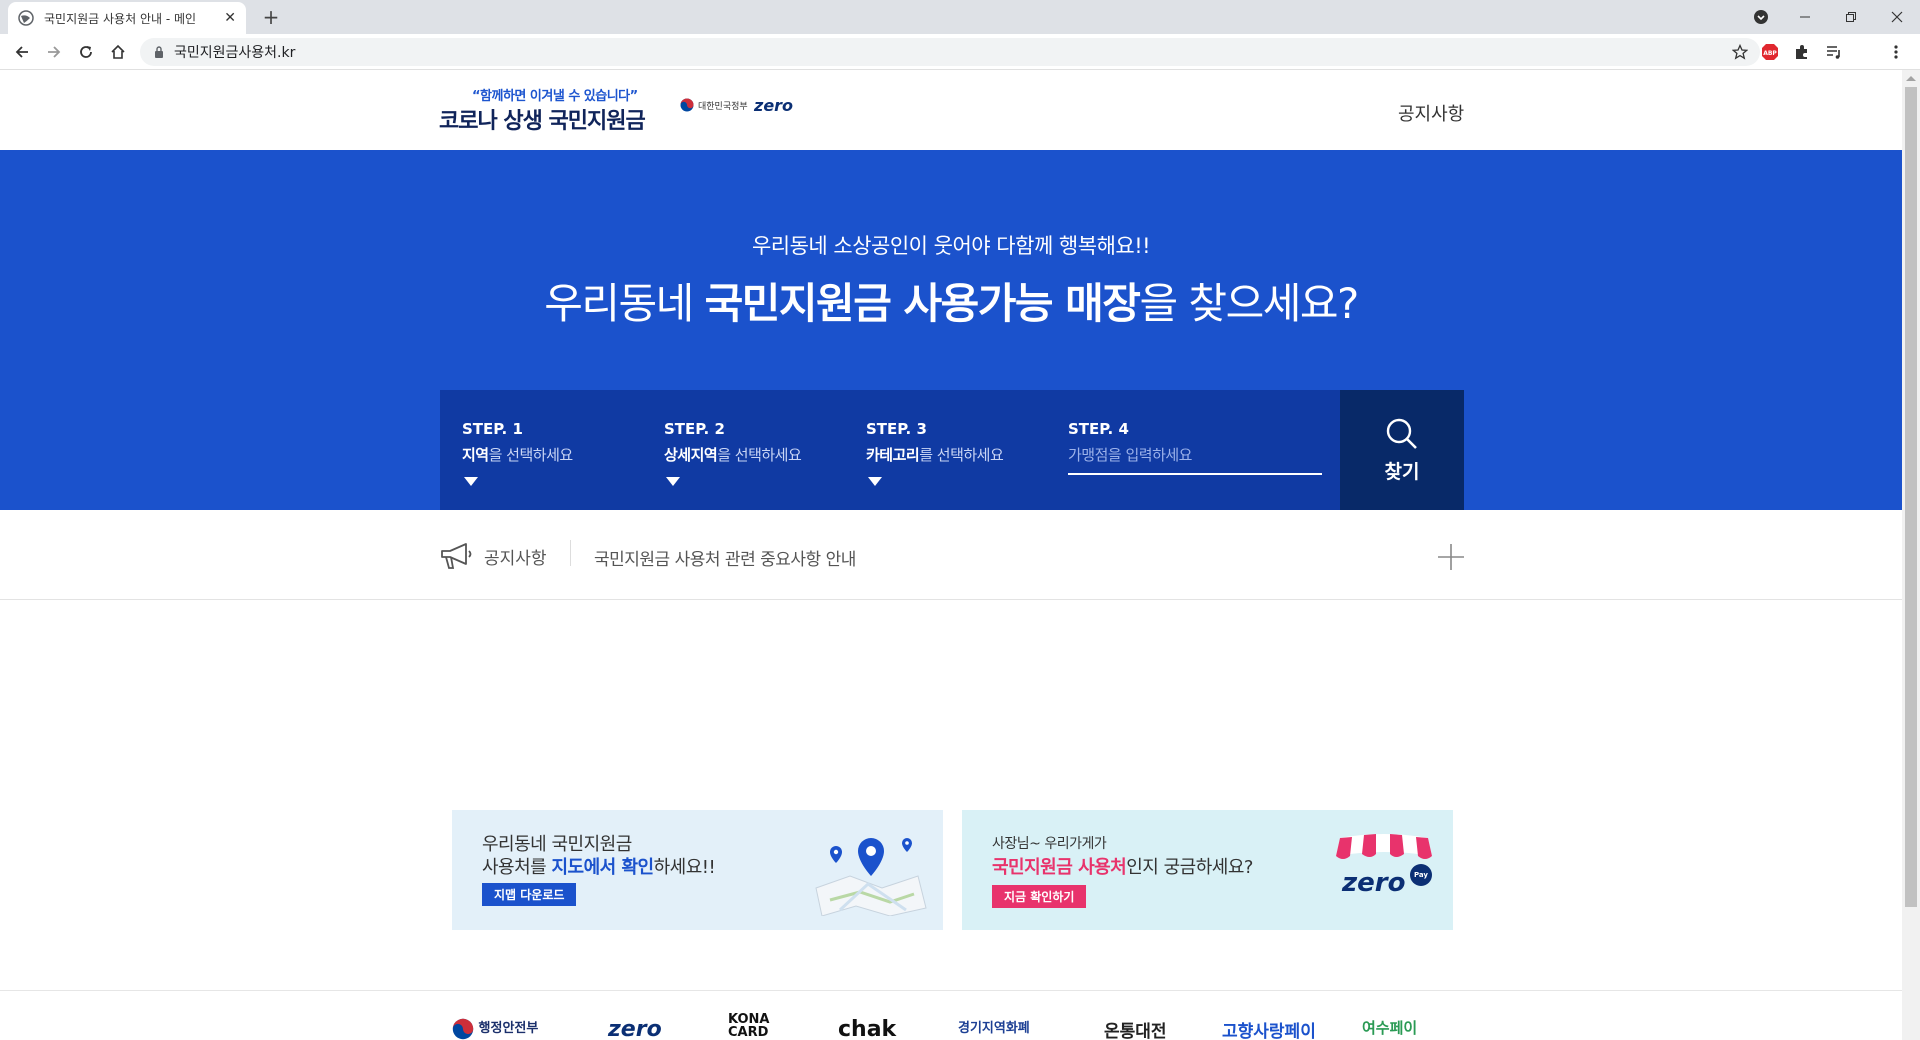  Describe the element at coordinates (1401, 433) in the screenshot. I see `search-icon` at that location.